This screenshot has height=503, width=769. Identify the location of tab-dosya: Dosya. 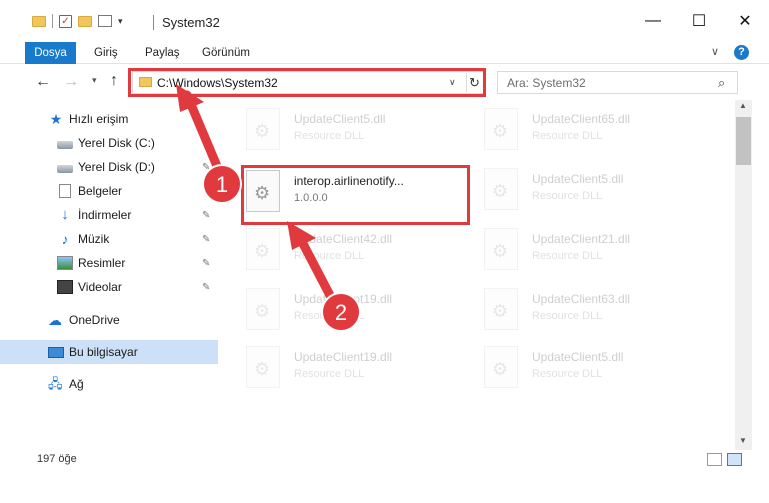
(50, 53).